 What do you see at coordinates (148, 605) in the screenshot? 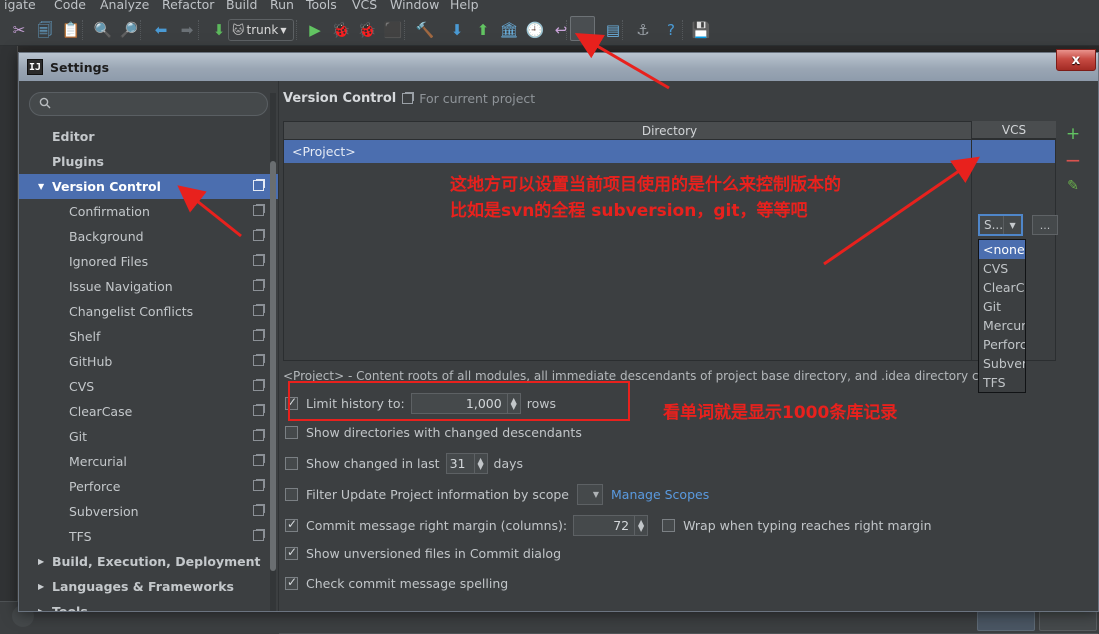
I see `sidebar-item-tools: ▶ Tools` at bounding box center [148, 605].